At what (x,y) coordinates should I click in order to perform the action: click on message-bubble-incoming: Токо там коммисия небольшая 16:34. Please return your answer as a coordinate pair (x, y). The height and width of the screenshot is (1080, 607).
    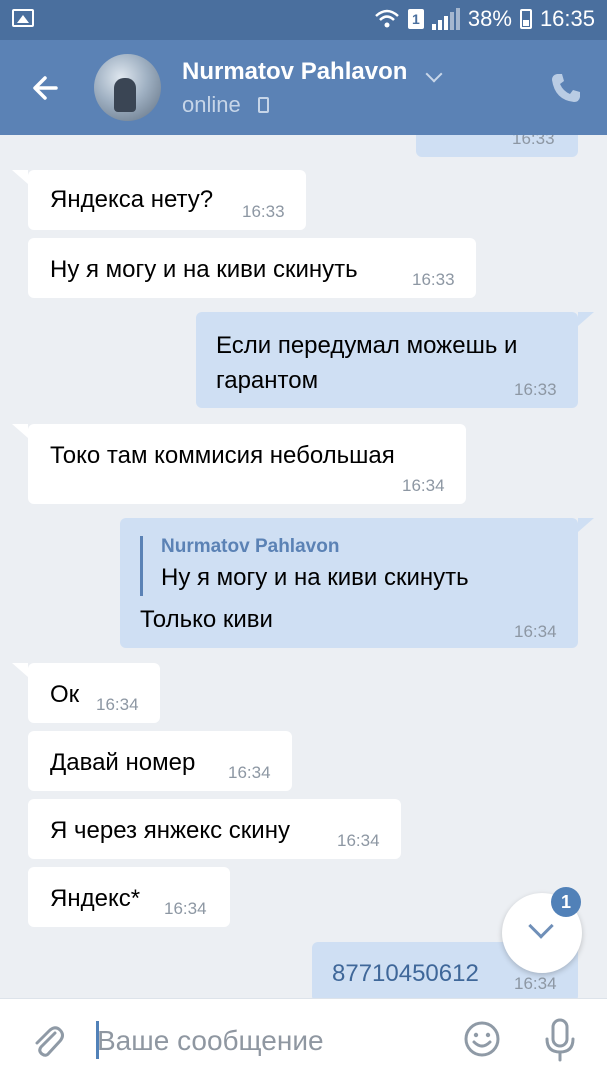
    Looking at the image, I should click on (247, 464).